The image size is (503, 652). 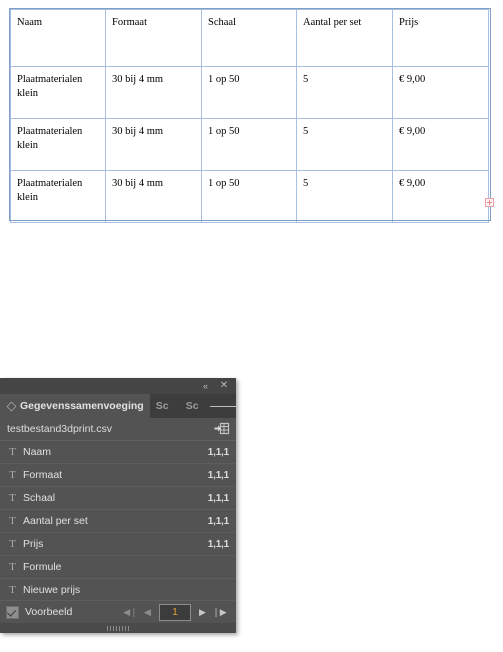 I want to click on field-name: Nieuwe prijs, so click(x=52, y=590).